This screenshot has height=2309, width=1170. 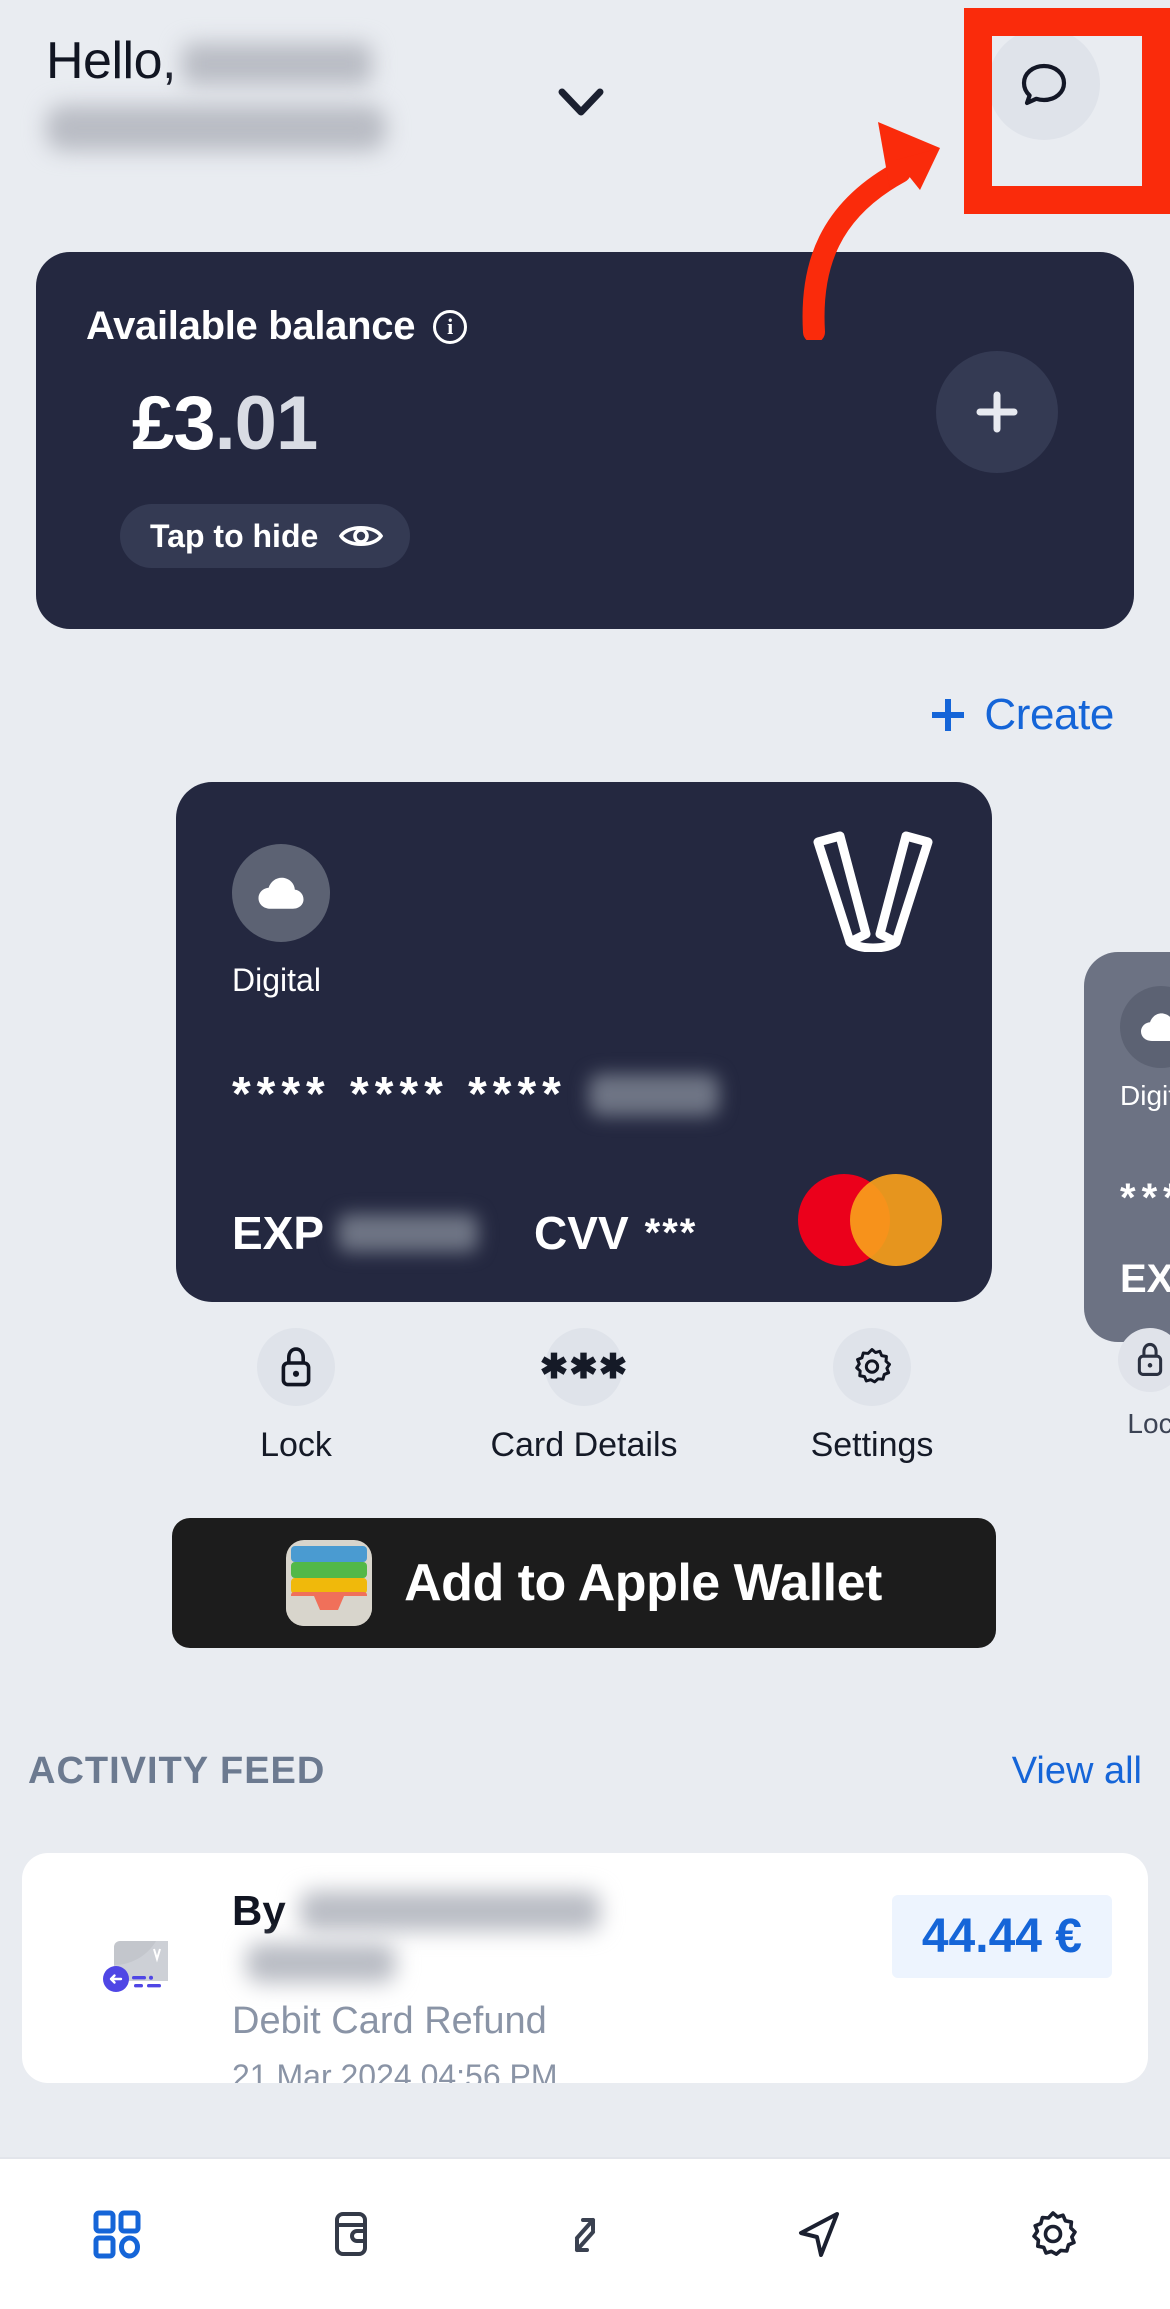 I want to click on grid-icon, so click(x=117, y=2234).